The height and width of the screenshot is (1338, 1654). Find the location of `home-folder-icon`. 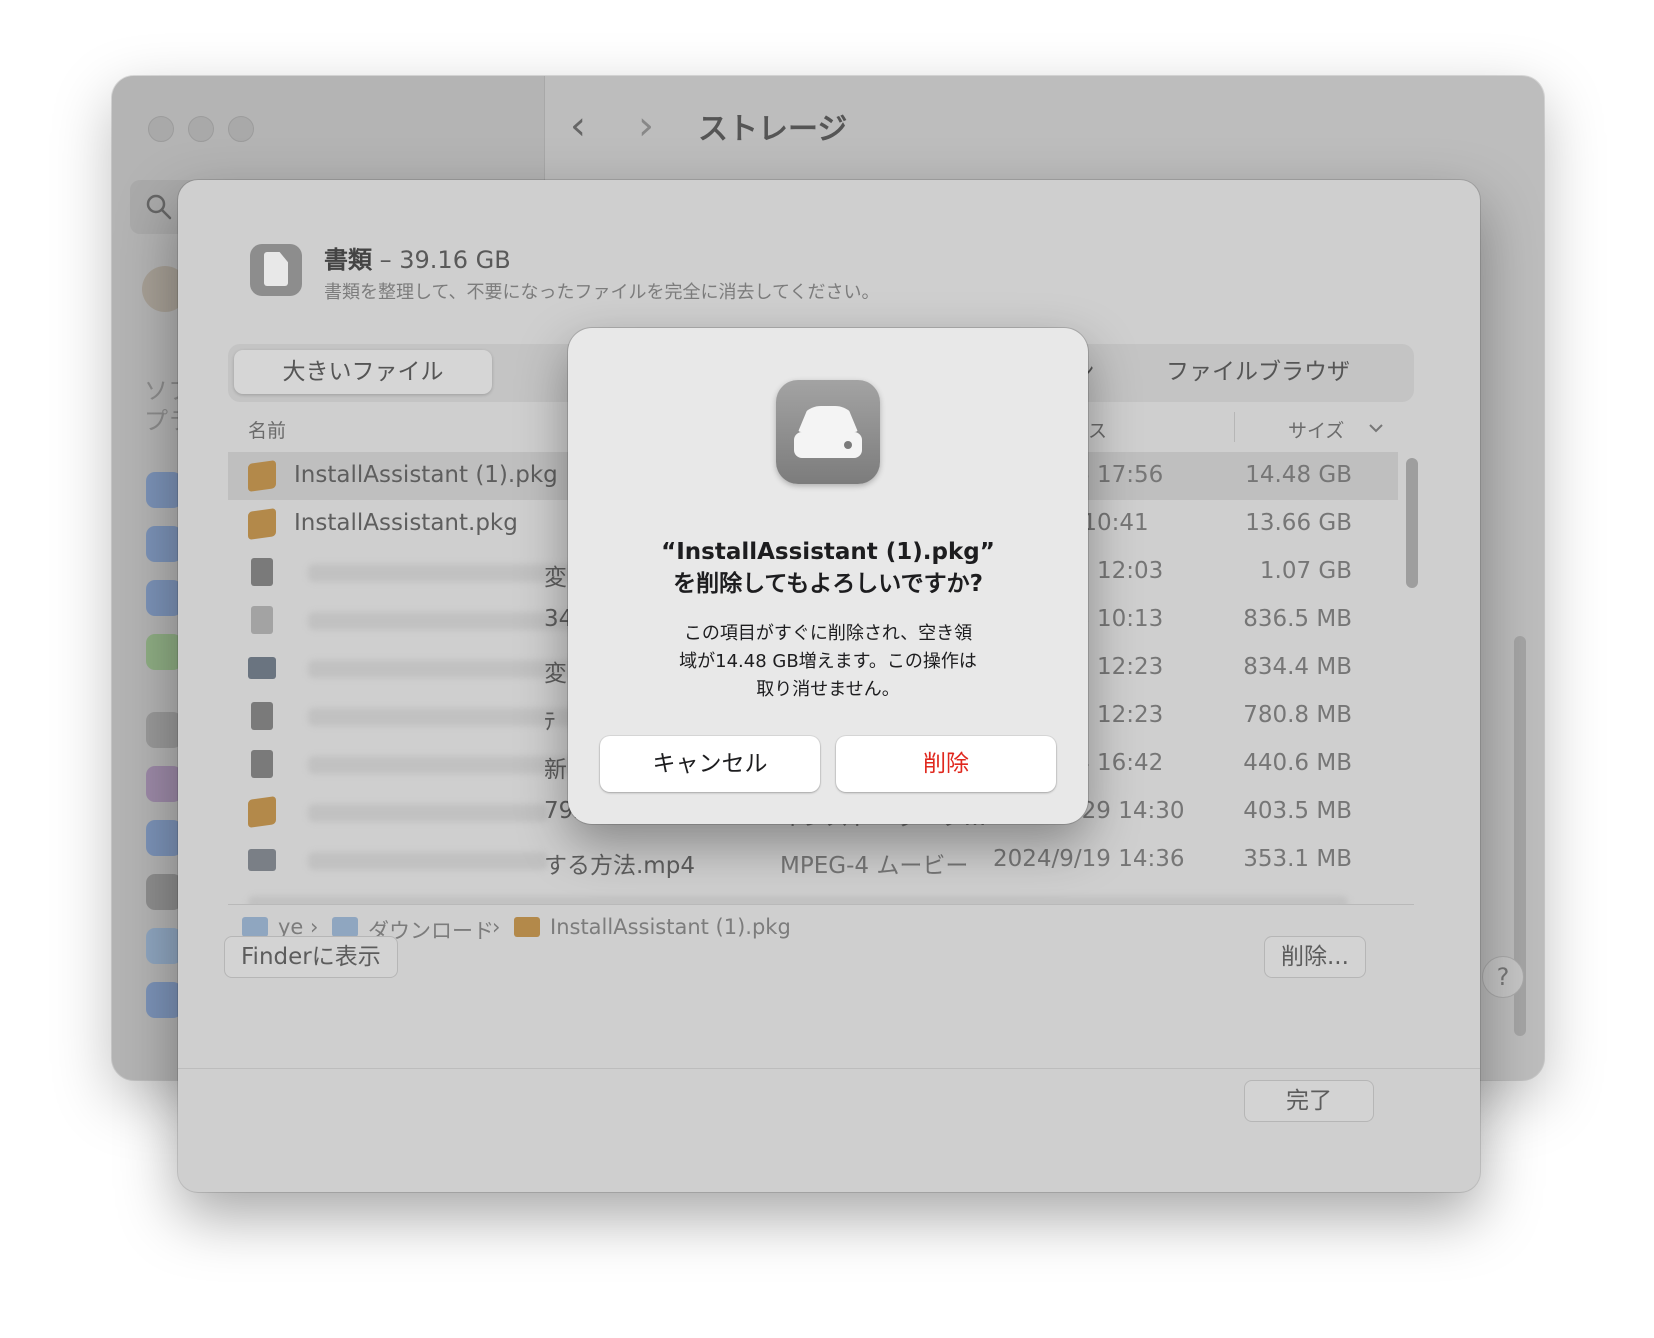

home-folder-icon is located at coordinates (255, 927).